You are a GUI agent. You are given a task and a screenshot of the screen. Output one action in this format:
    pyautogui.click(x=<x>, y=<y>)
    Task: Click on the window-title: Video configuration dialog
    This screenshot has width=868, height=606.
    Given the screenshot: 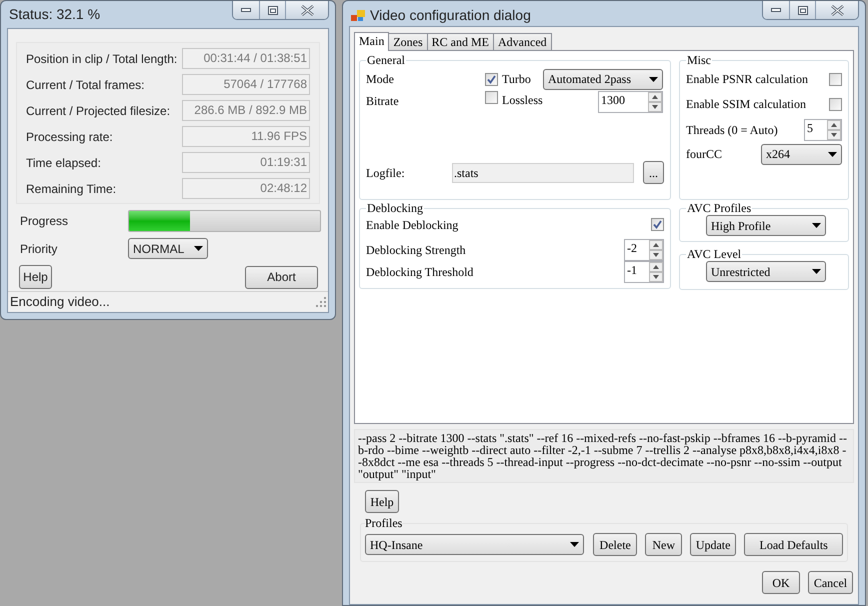 What is the action you would take?
    pyautogui.click(x=450, y=15)
    